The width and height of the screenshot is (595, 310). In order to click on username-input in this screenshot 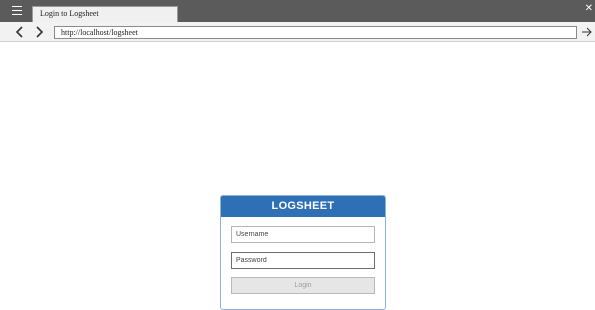, I will do `click(303, 234)`.